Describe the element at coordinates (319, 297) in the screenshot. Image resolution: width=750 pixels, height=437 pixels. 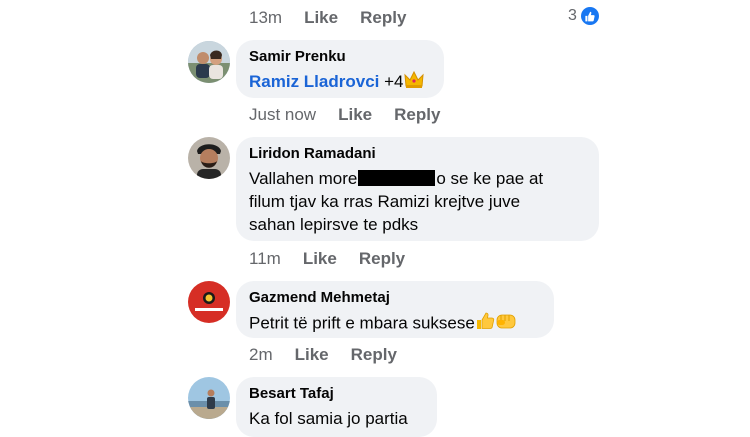
I see `comment-author: Gazmend Mehmetaj` at that location.